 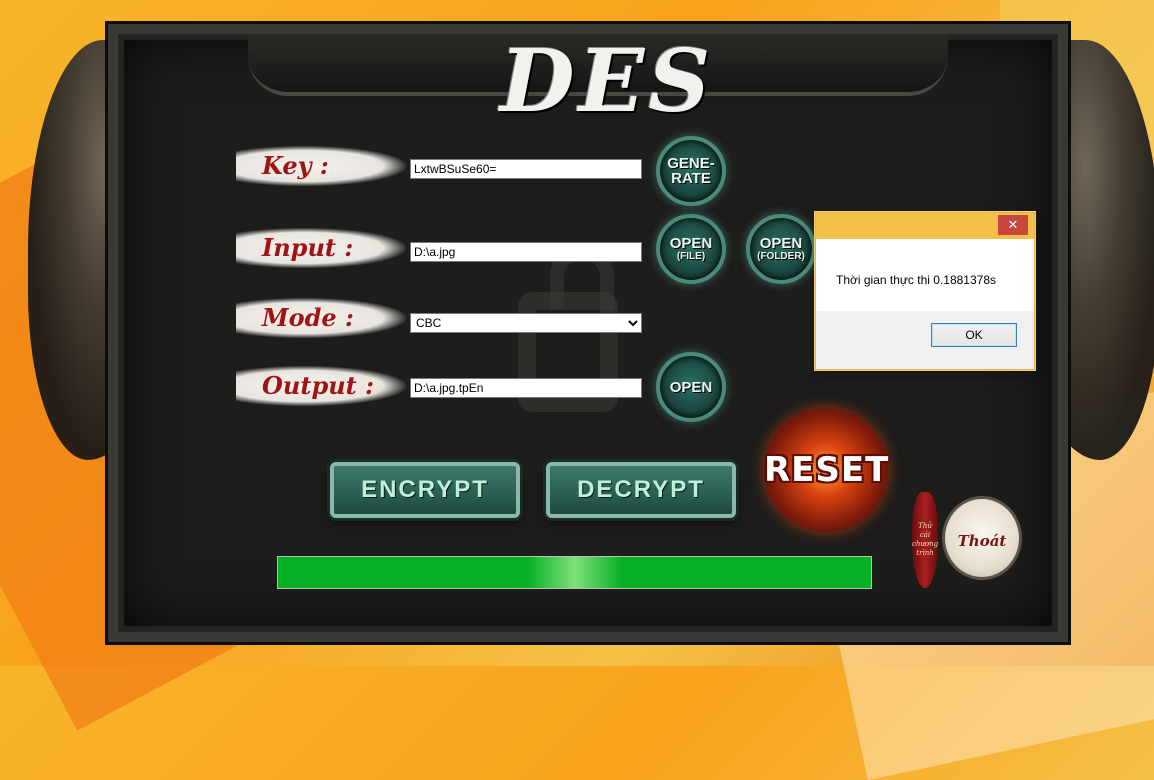 What do you see at coordinates (916, 280) in the screenshot?
I see `dialog-message: Thời gian thực thi 0.1881378s` at bounding box center [916, 280].